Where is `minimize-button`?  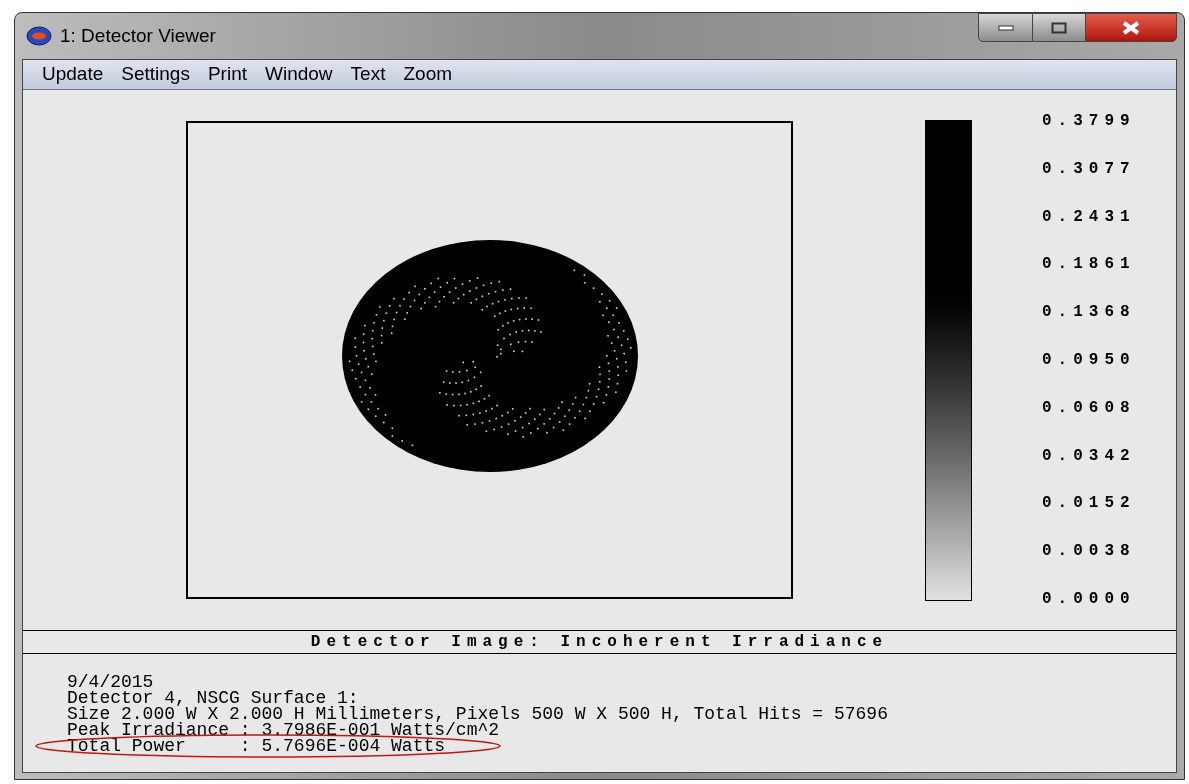
minimize-button is located at coordinates (1005, 27).